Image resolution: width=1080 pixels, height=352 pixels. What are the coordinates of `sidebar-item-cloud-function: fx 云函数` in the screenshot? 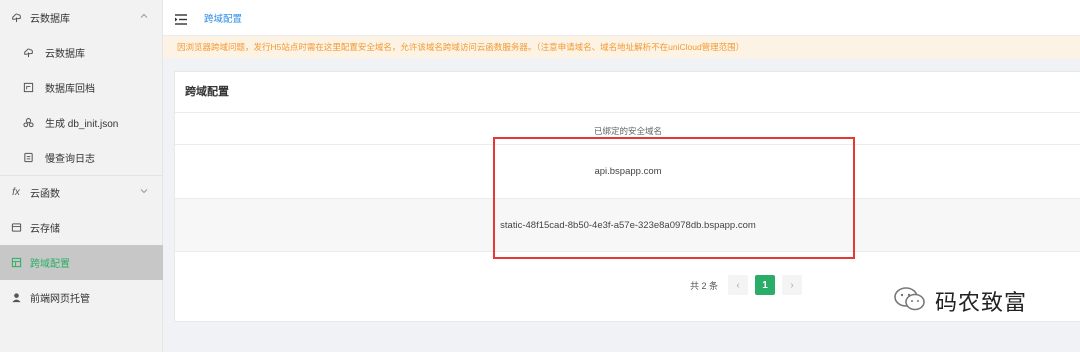 It's located at (81, 192).